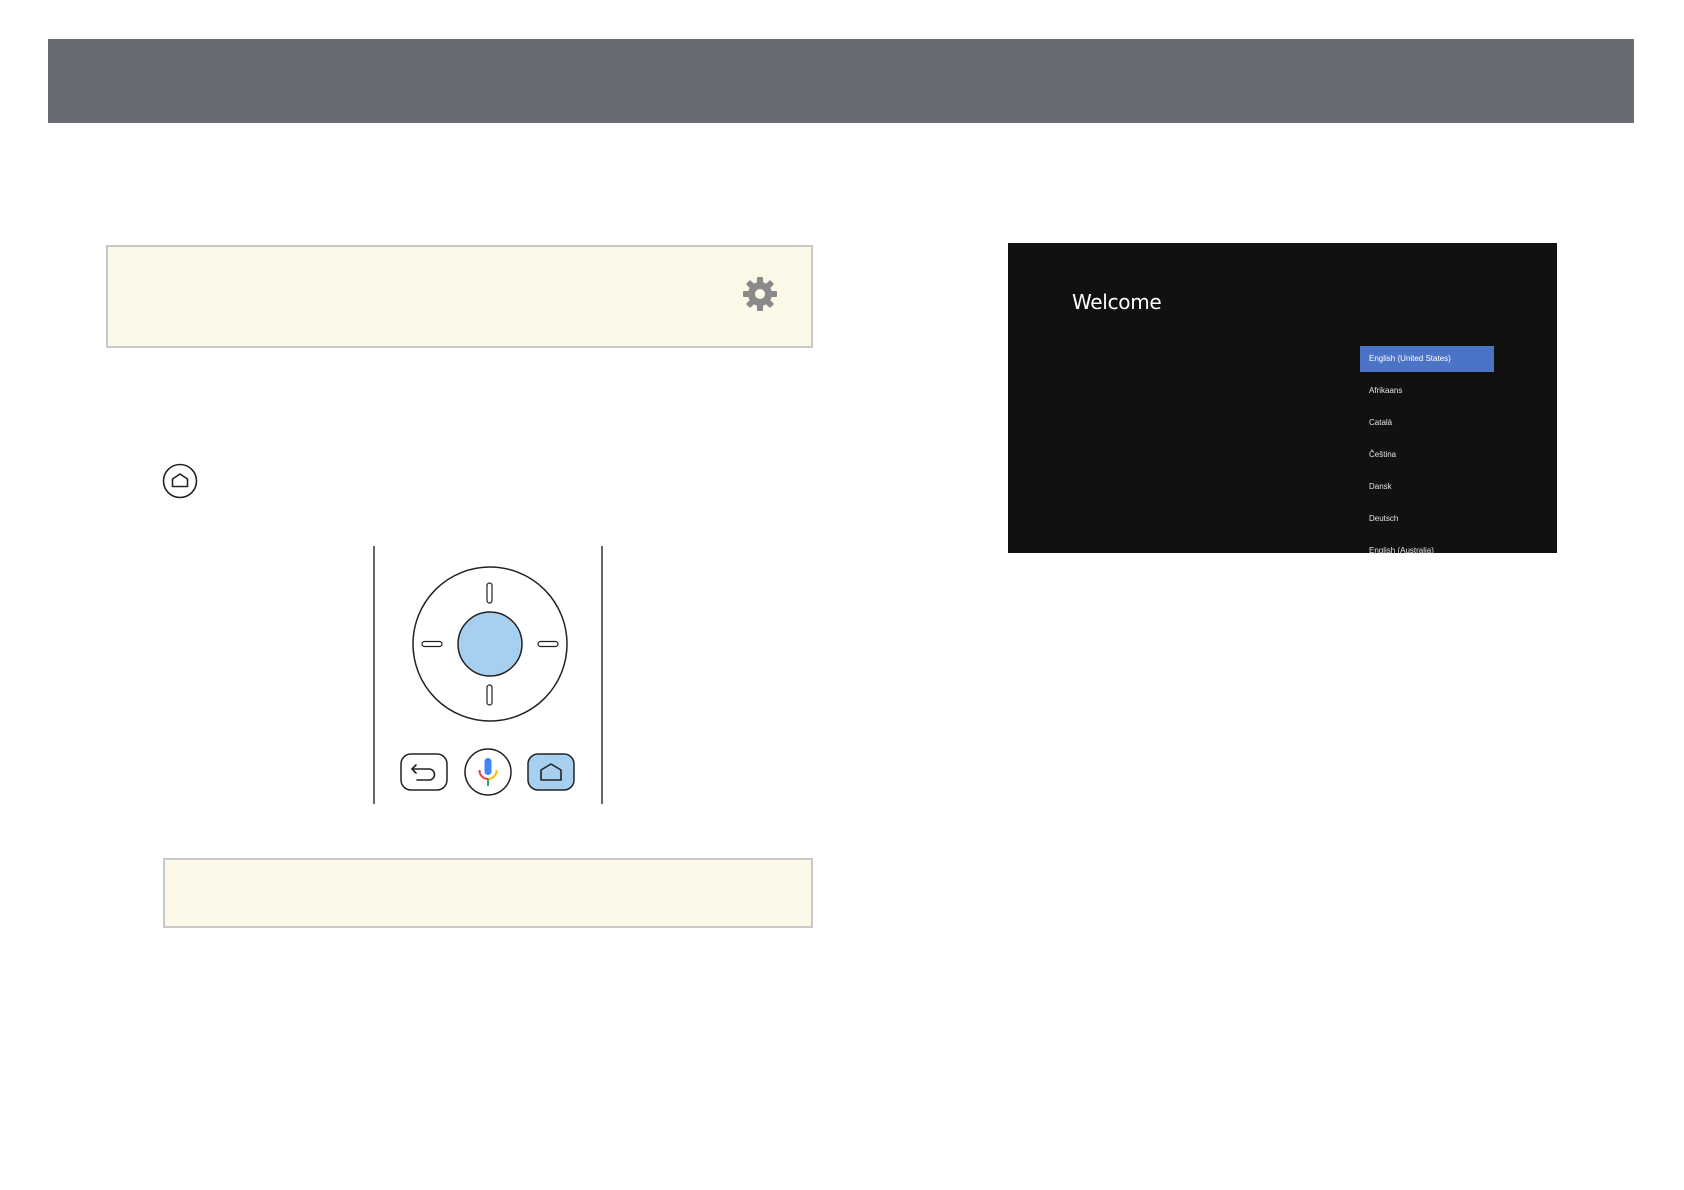 Image resolution: width=1684 pixels, height=1190 pixels. Describe the element at coordinates (1427, 455) in the screenshot. I see `language-option-cestina: Čeština` at that location.